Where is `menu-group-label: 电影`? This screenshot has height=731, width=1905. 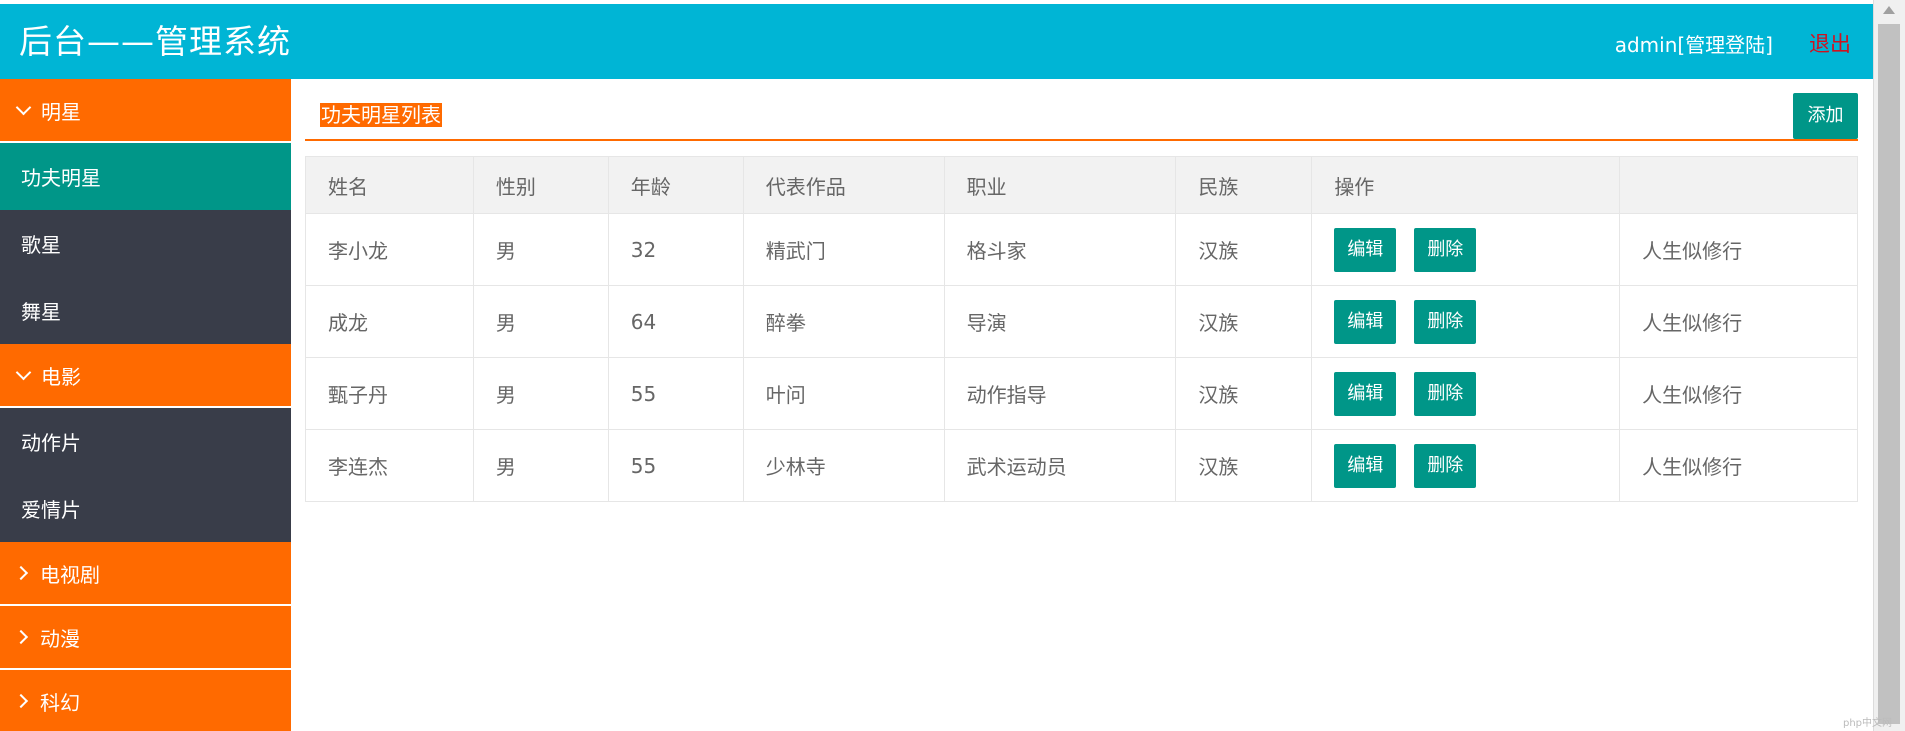
menu-group-label: 电影 is located at coordinates (61, 376).